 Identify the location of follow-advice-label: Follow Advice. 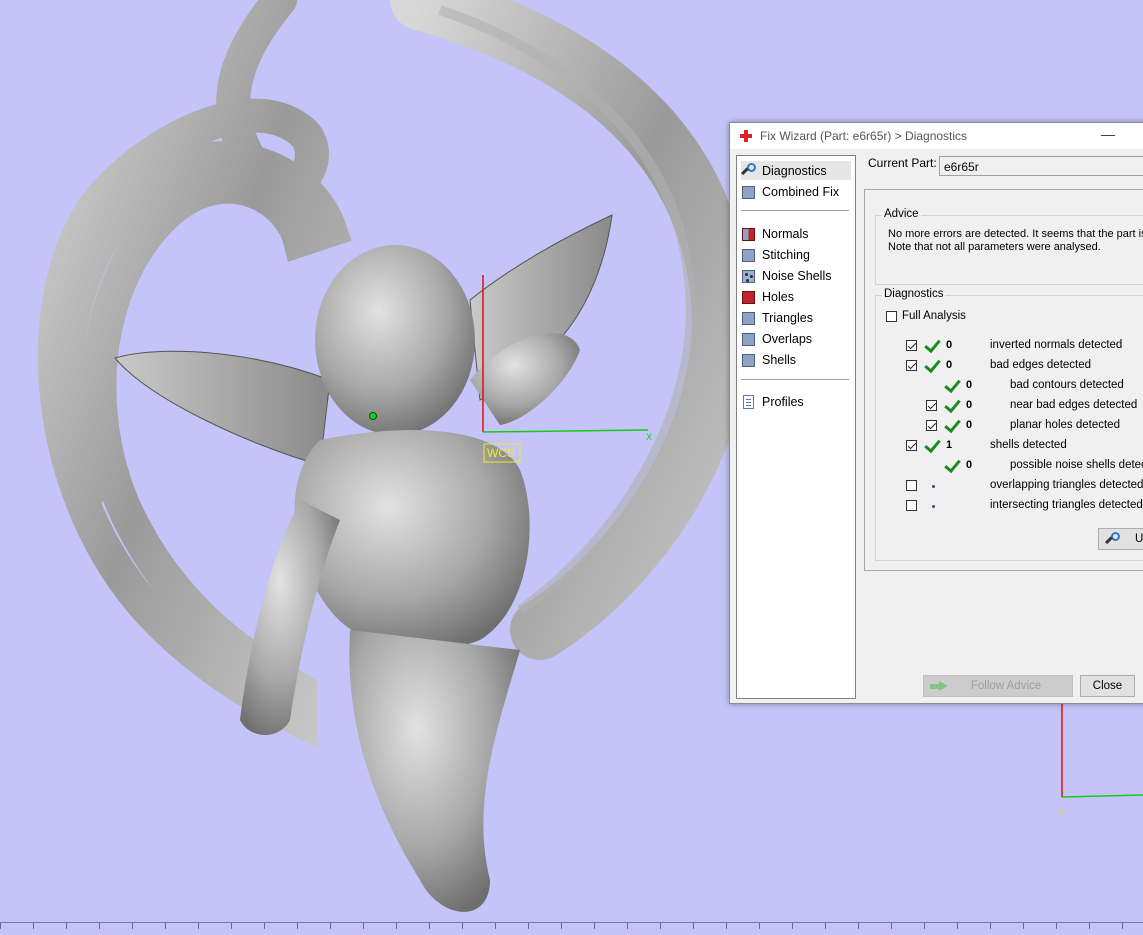
(1006, 686).